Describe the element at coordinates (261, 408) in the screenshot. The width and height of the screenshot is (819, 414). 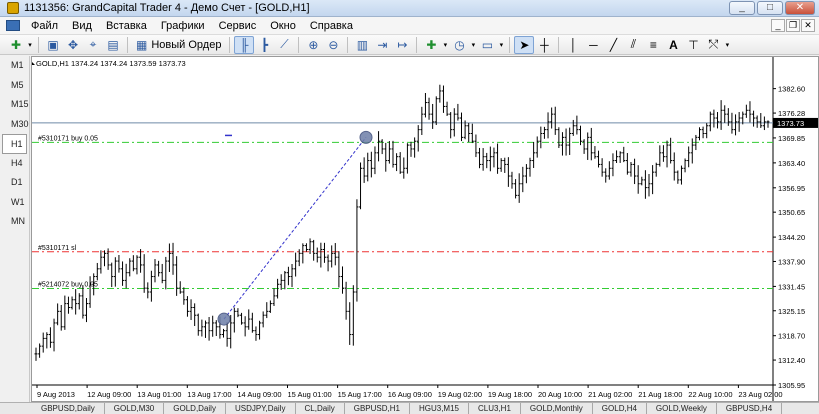
I see `chart-tab: USDJPY,Daily` at that location.